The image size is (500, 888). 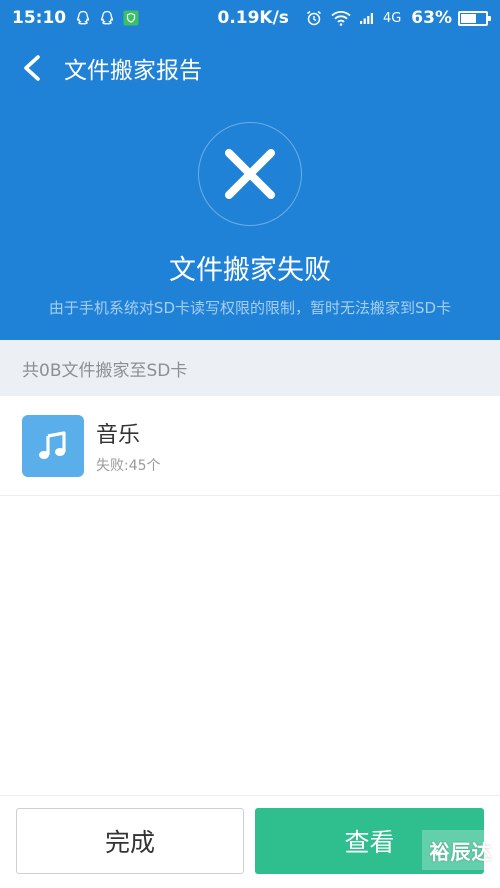 What do you see at coordinates (461, 850) in the screenshot?
I see `watermark: 裕辰达` at bounding box center [461, 850].